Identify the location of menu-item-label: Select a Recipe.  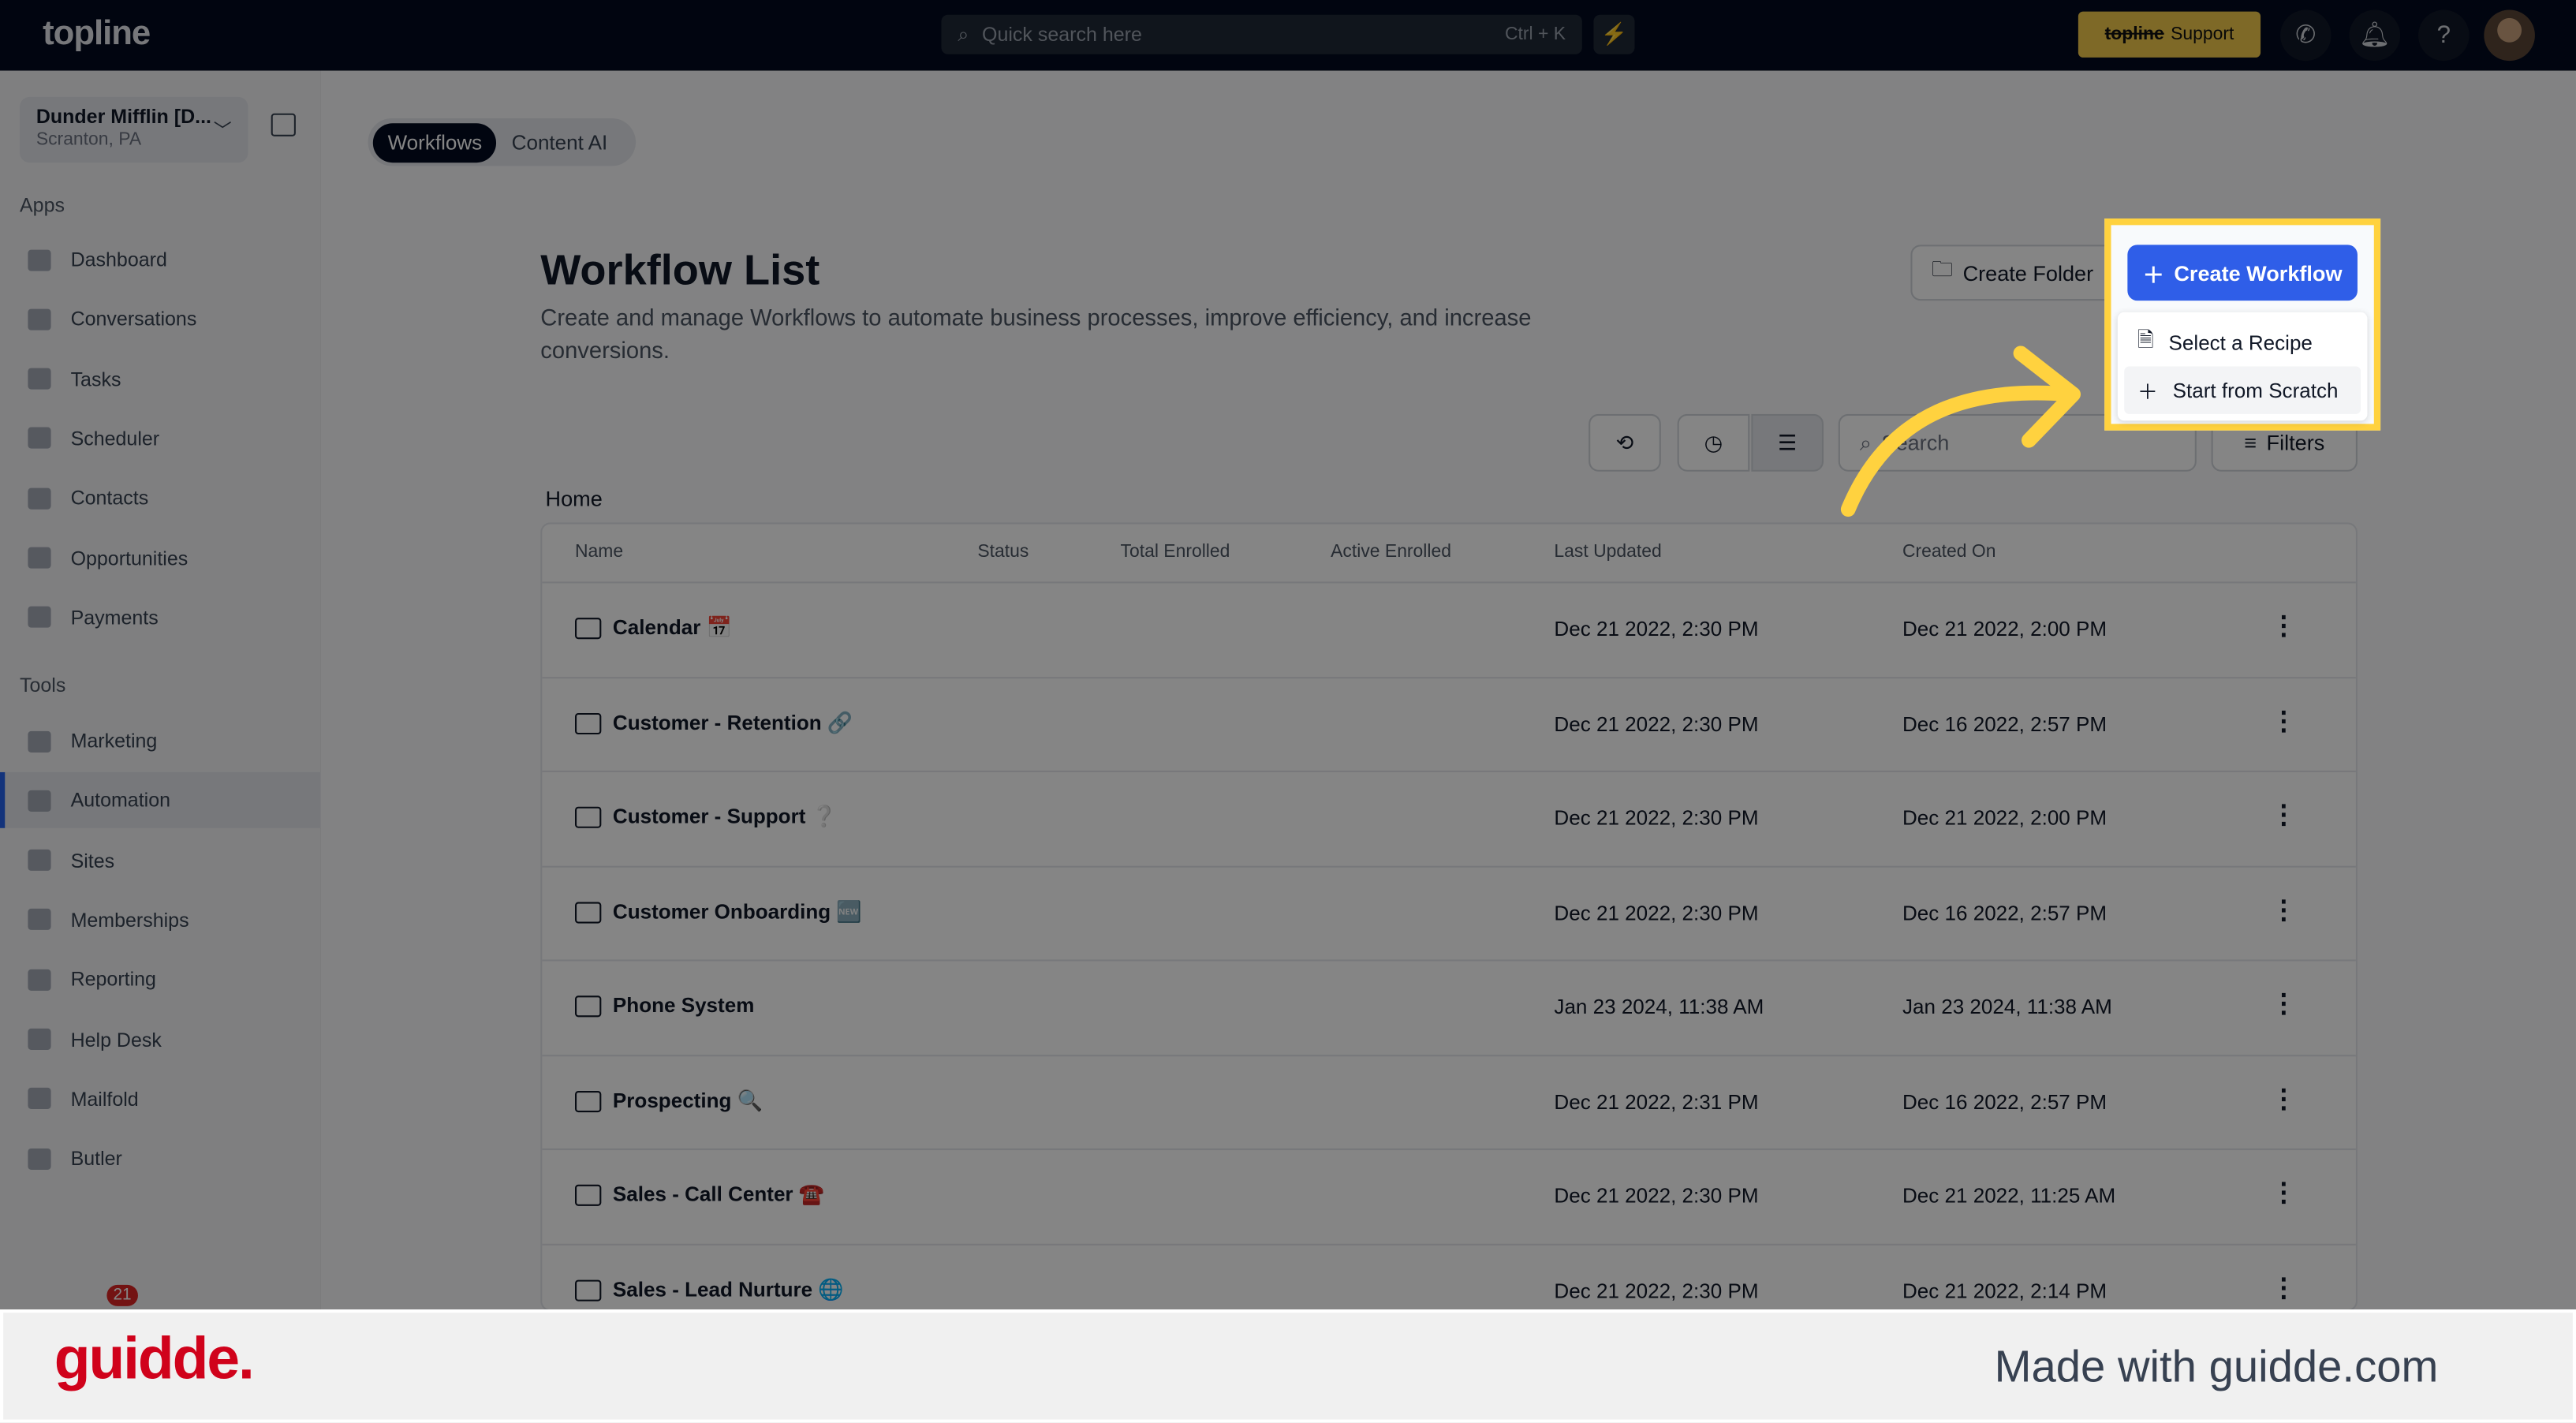
(2240, 342).